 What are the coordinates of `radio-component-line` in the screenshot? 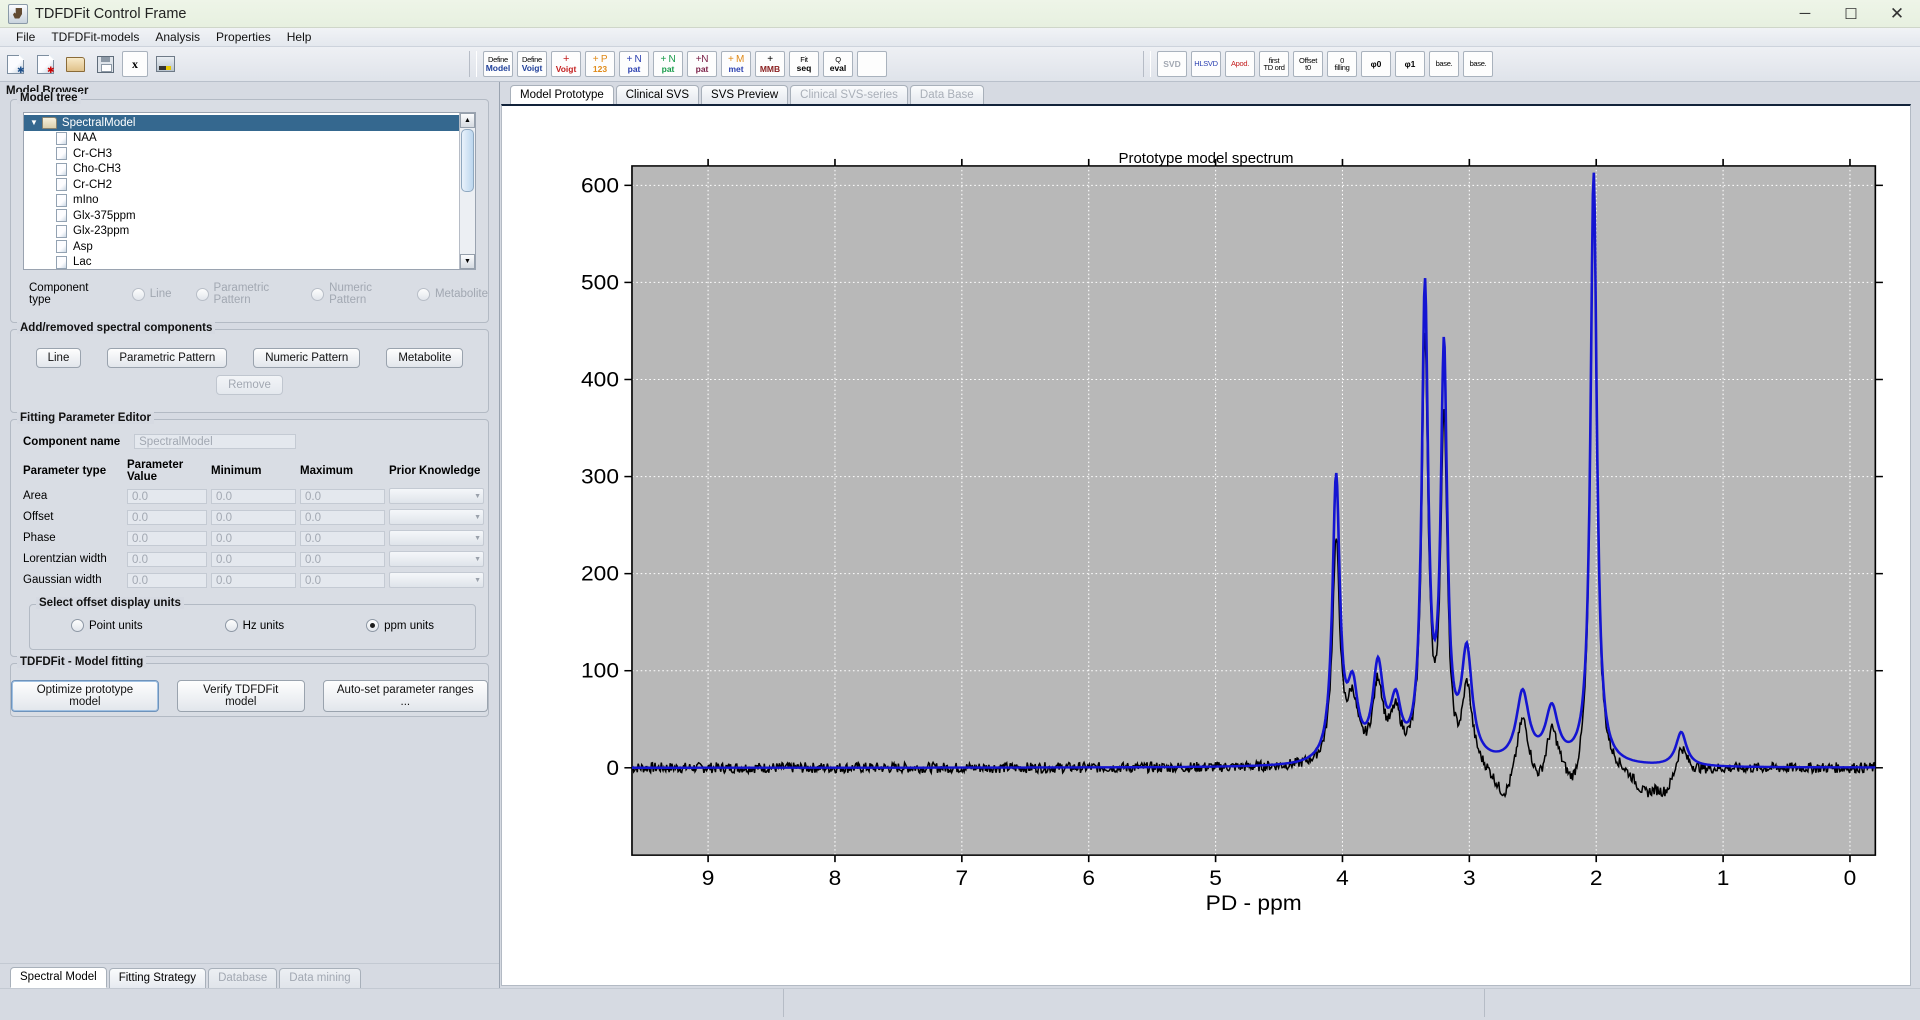 It's located at (138, 294).